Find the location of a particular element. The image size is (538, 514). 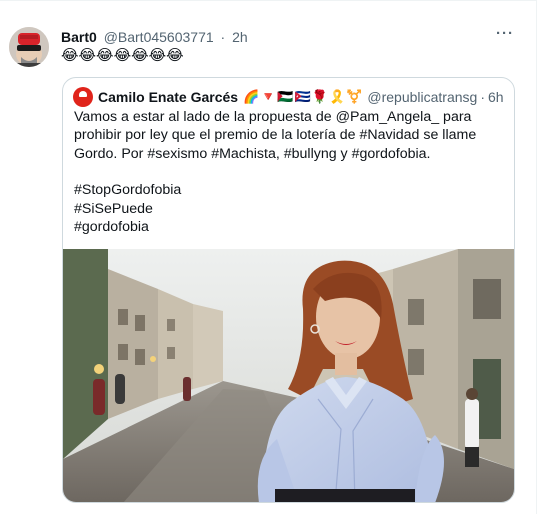

hashtag-gordofobia: #gordofobia is located at coordinates (290, 227).